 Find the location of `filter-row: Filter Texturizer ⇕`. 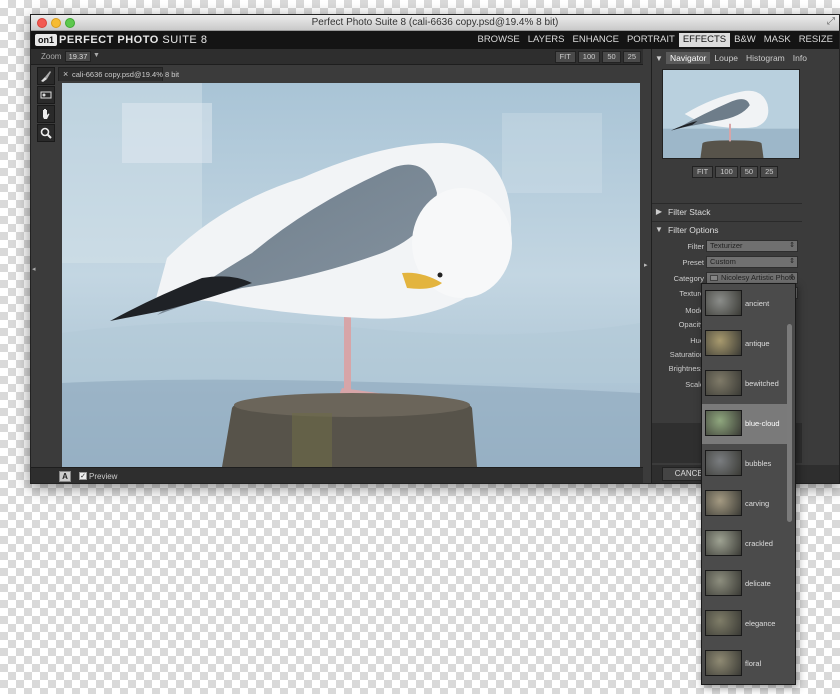

filter-row: Filter Texturizer ⇕ is located at coordinates (727, 246).